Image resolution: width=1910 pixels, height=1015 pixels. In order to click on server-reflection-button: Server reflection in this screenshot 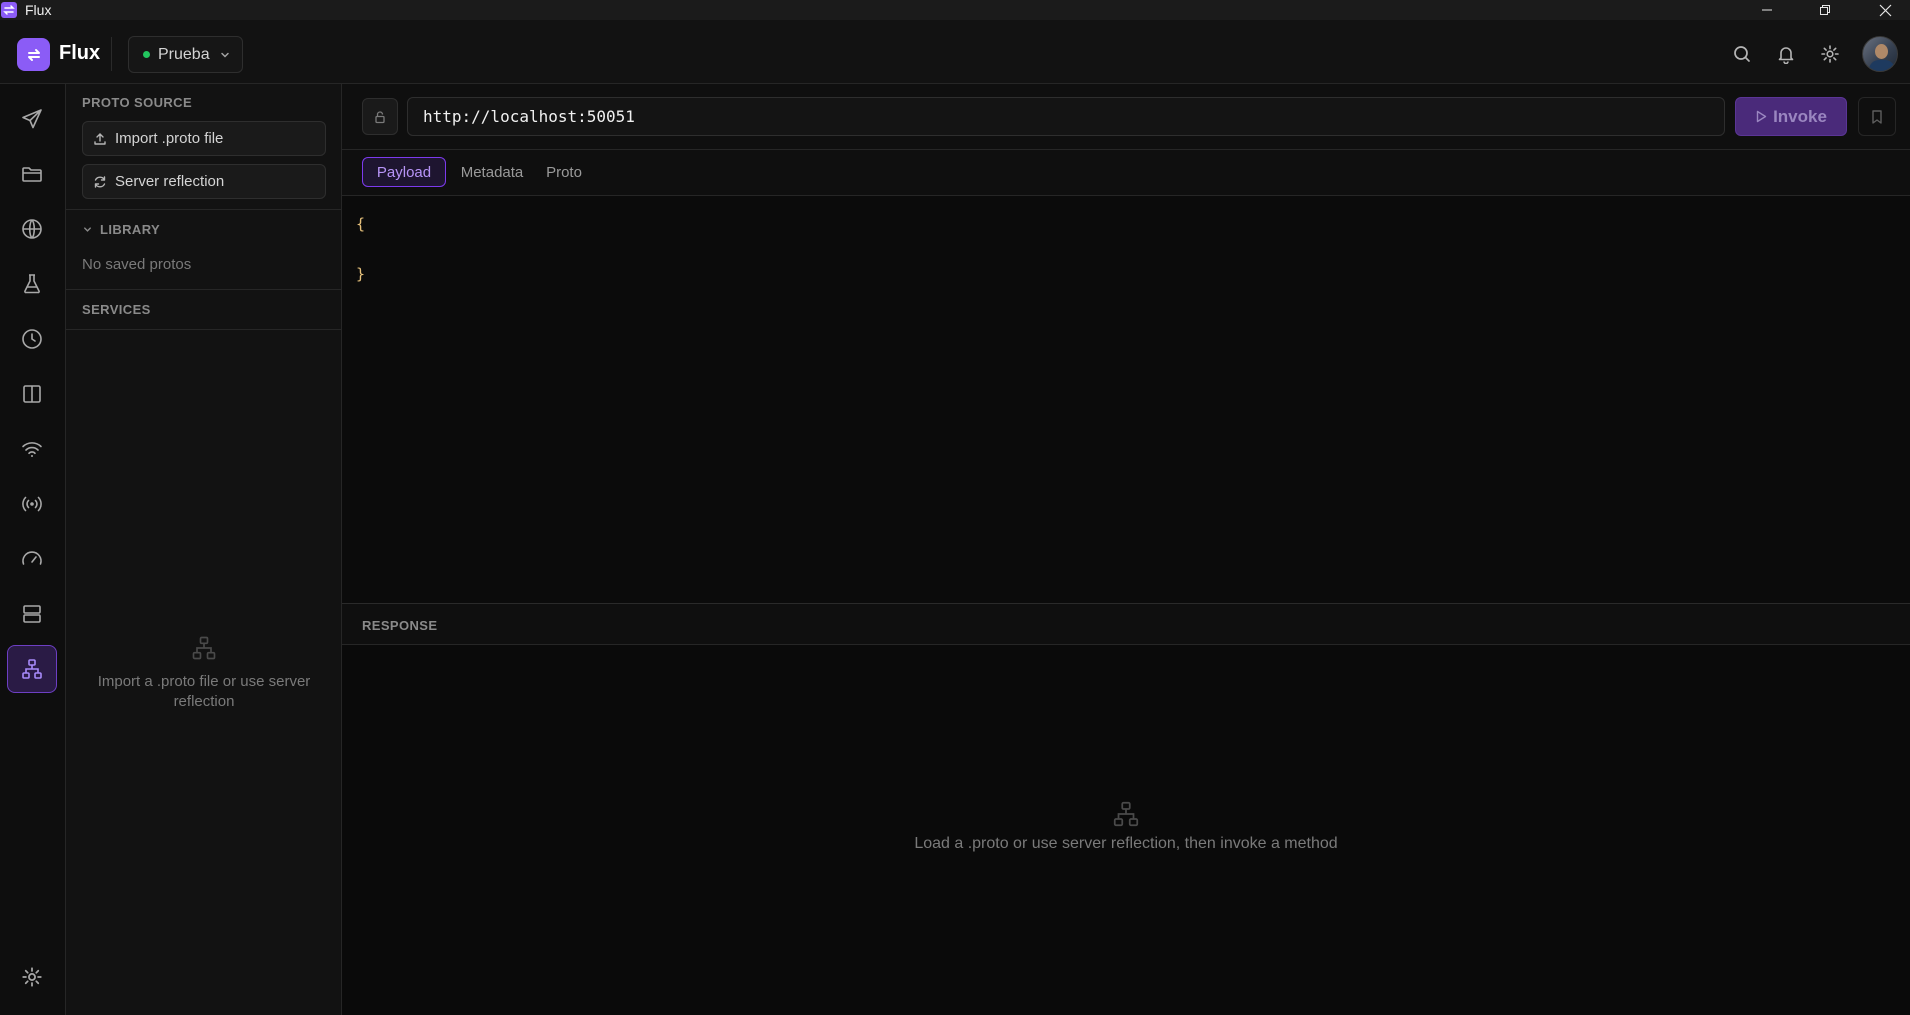, I will do `click(204, 181)`.